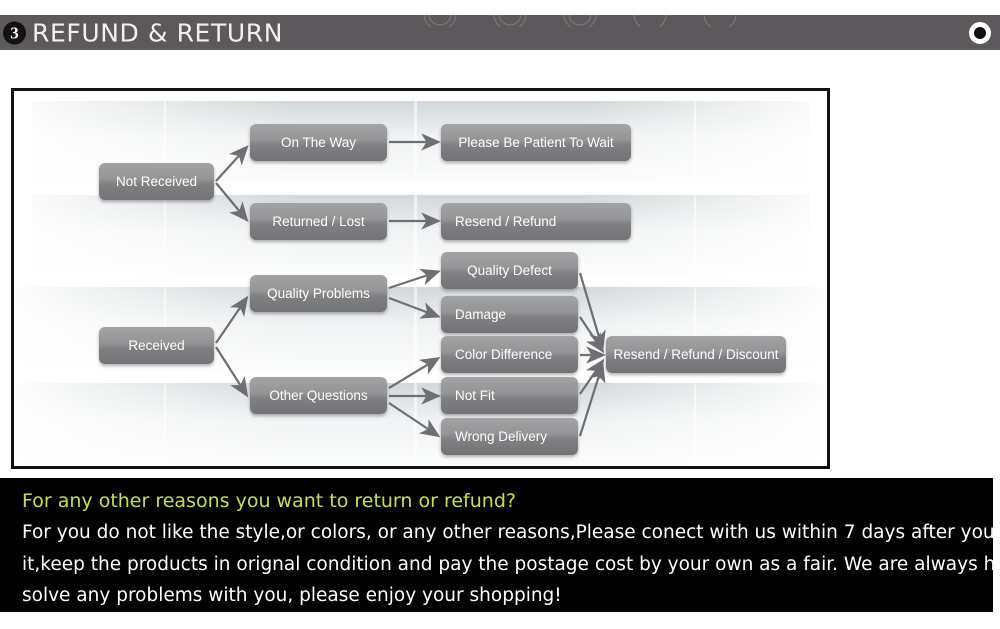 This screenshot has width=1000, height=629. What do you see at coordinates (318, 221) in the screenshot?
I see `node-returned-lost: Returned / Lost` at bounding box center [318, 221].